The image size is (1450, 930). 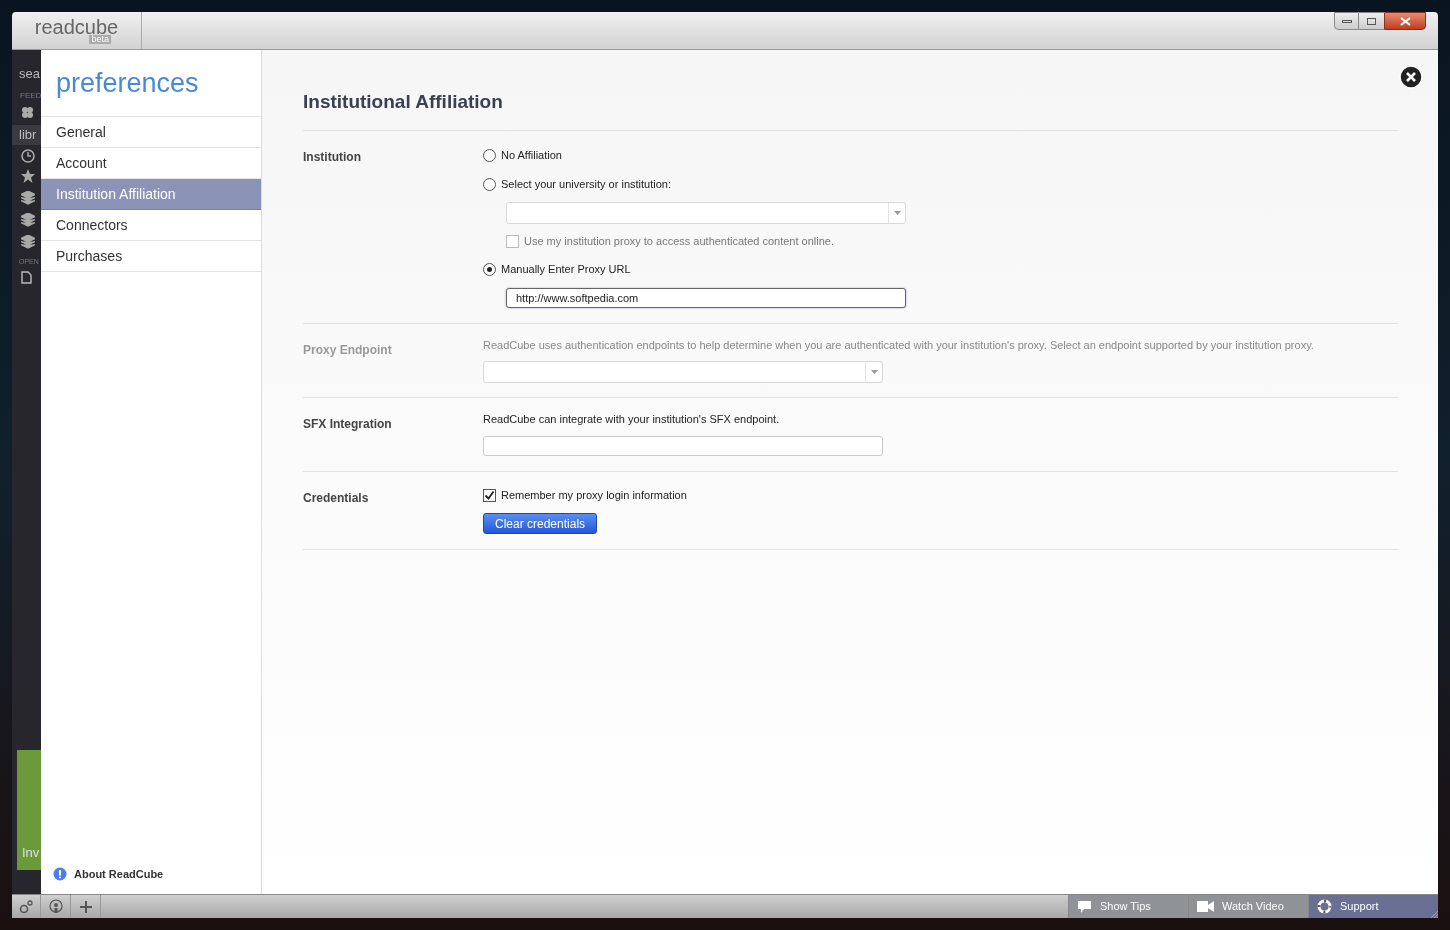 What do you see at coordinates (26, 277) in the screenshot?
I see `document-icon` at bounding box center [26, 277].